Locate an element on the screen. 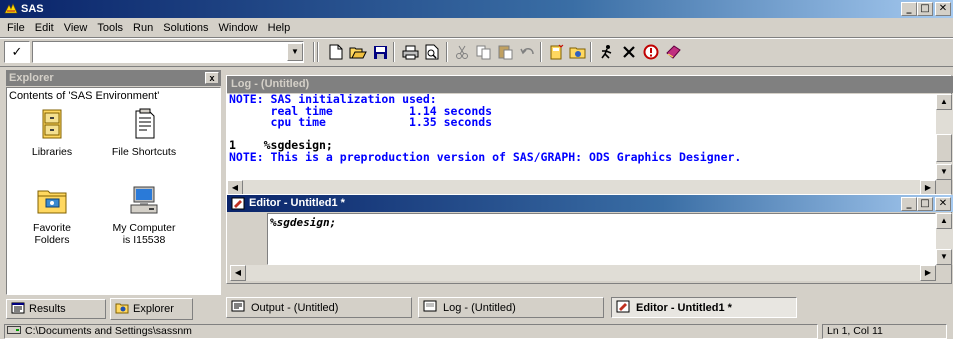 This screenshot has width=953, height=339. editor-maximize-button: □ is located at coordinates (925, 204).